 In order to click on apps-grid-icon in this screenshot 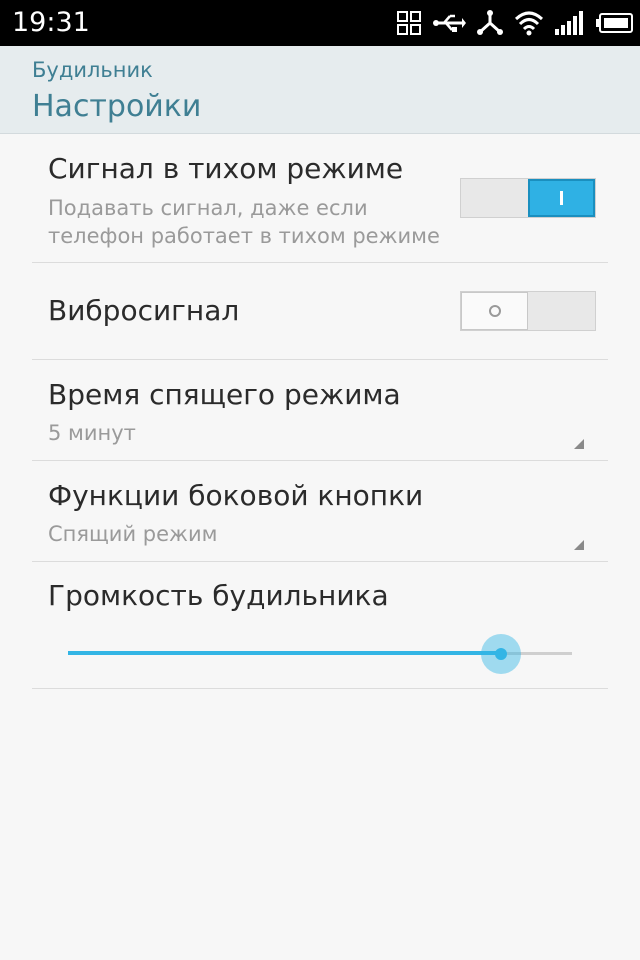, I will do `click(409, 23)`.